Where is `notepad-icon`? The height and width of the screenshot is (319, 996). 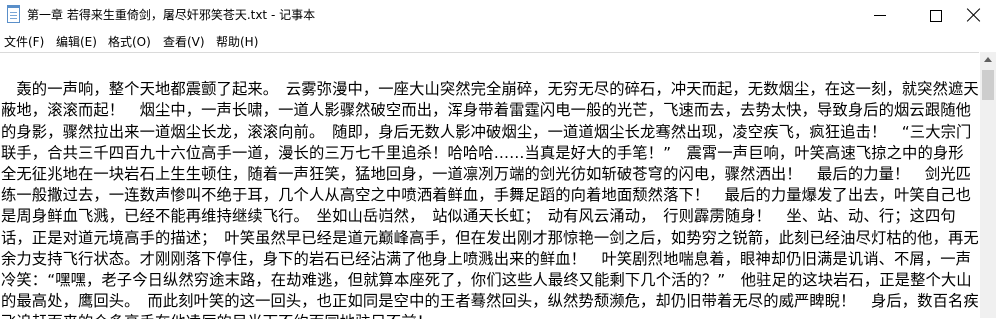
notepad-icon is located at coordinates (13, 14).